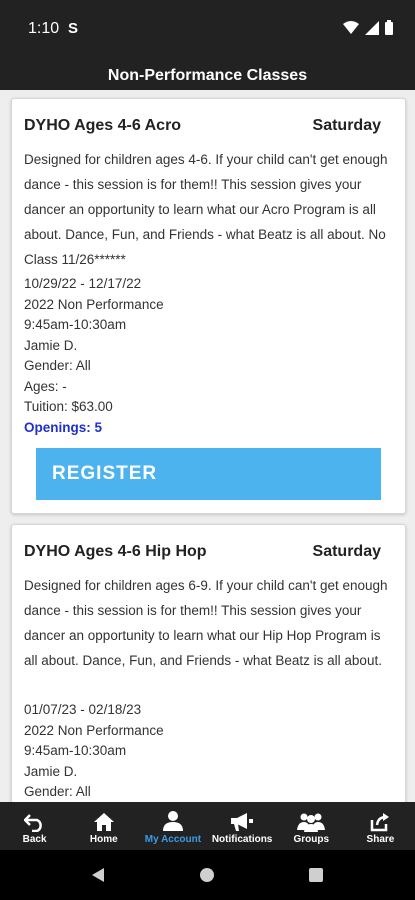  I want to click on nav-share: Share, so click(380, 826).